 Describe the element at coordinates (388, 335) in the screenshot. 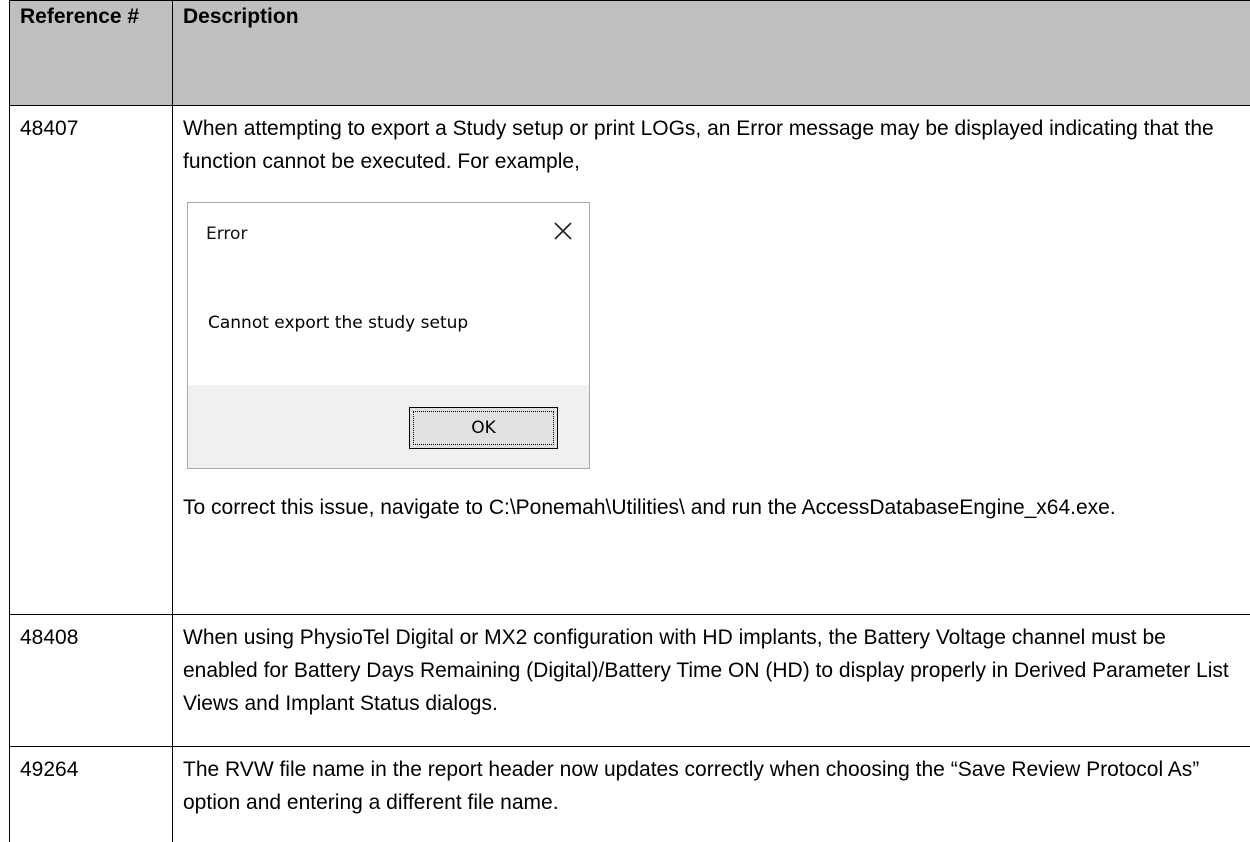

I see `error-dialog-screenshot: Error Cannot export the study setup OK` at that location.